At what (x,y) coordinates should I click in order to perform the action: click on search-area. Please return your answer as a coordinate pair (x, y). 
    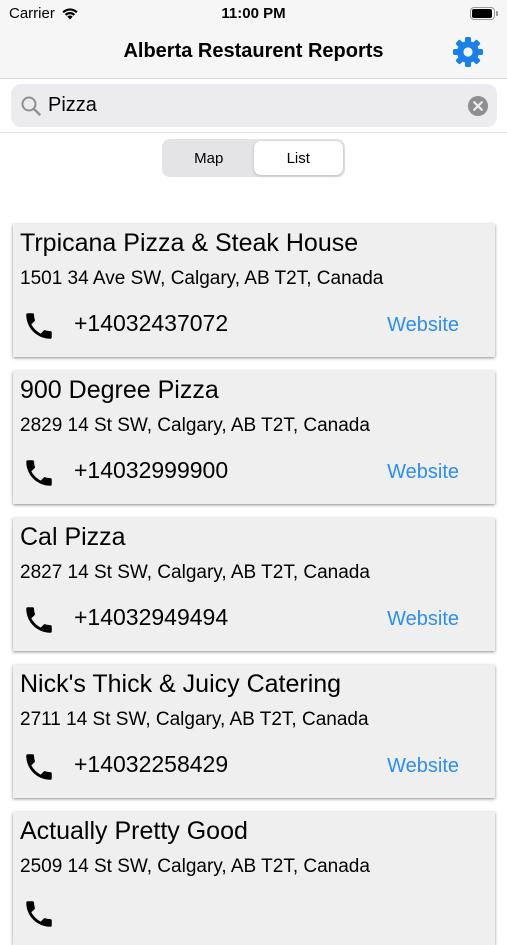
    Looking at the image, I should click on (253, 106).